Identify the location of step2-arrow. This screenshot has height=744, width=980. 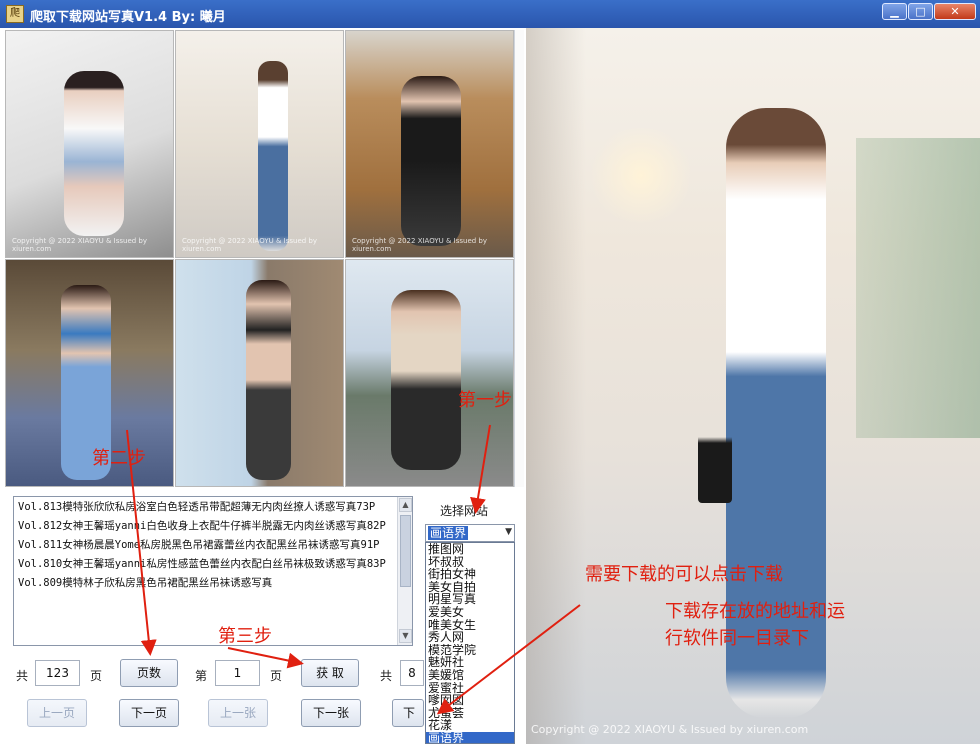
(141, 542).